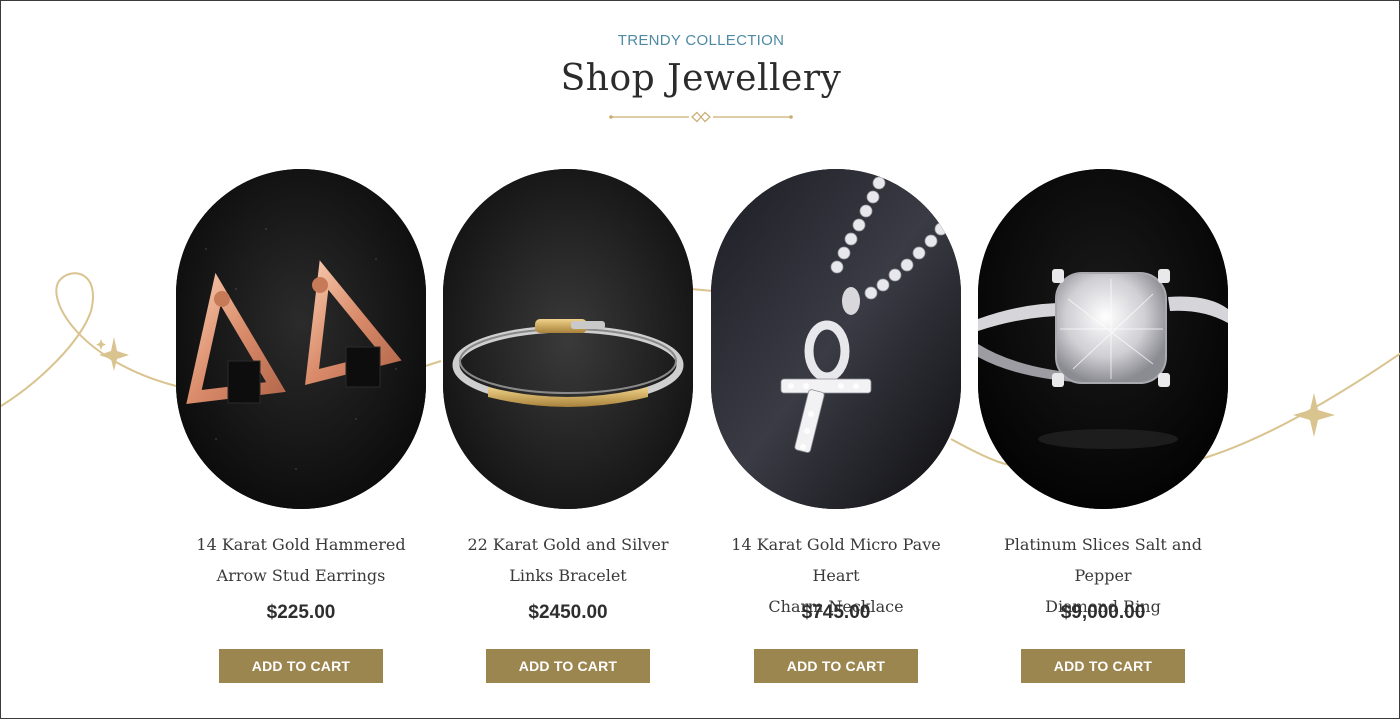 The width and height of the screenshot is (1400, 719). Describe the element at coordinates (301, 575) in the screenshot. I see `product-name-line: Arrow Stud Earrings` at that location.